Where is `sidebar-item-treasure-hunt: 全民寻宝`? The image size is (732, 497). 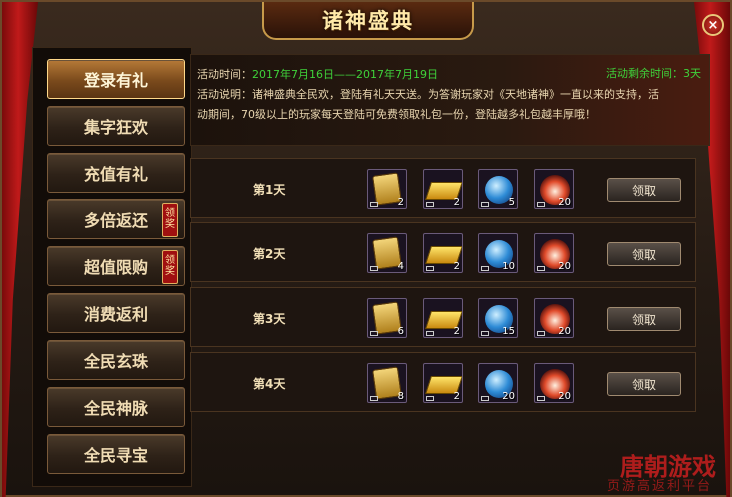 sidebar-item-treasure-hunt: 全民寻宝 is located at coordinates (116, 454).